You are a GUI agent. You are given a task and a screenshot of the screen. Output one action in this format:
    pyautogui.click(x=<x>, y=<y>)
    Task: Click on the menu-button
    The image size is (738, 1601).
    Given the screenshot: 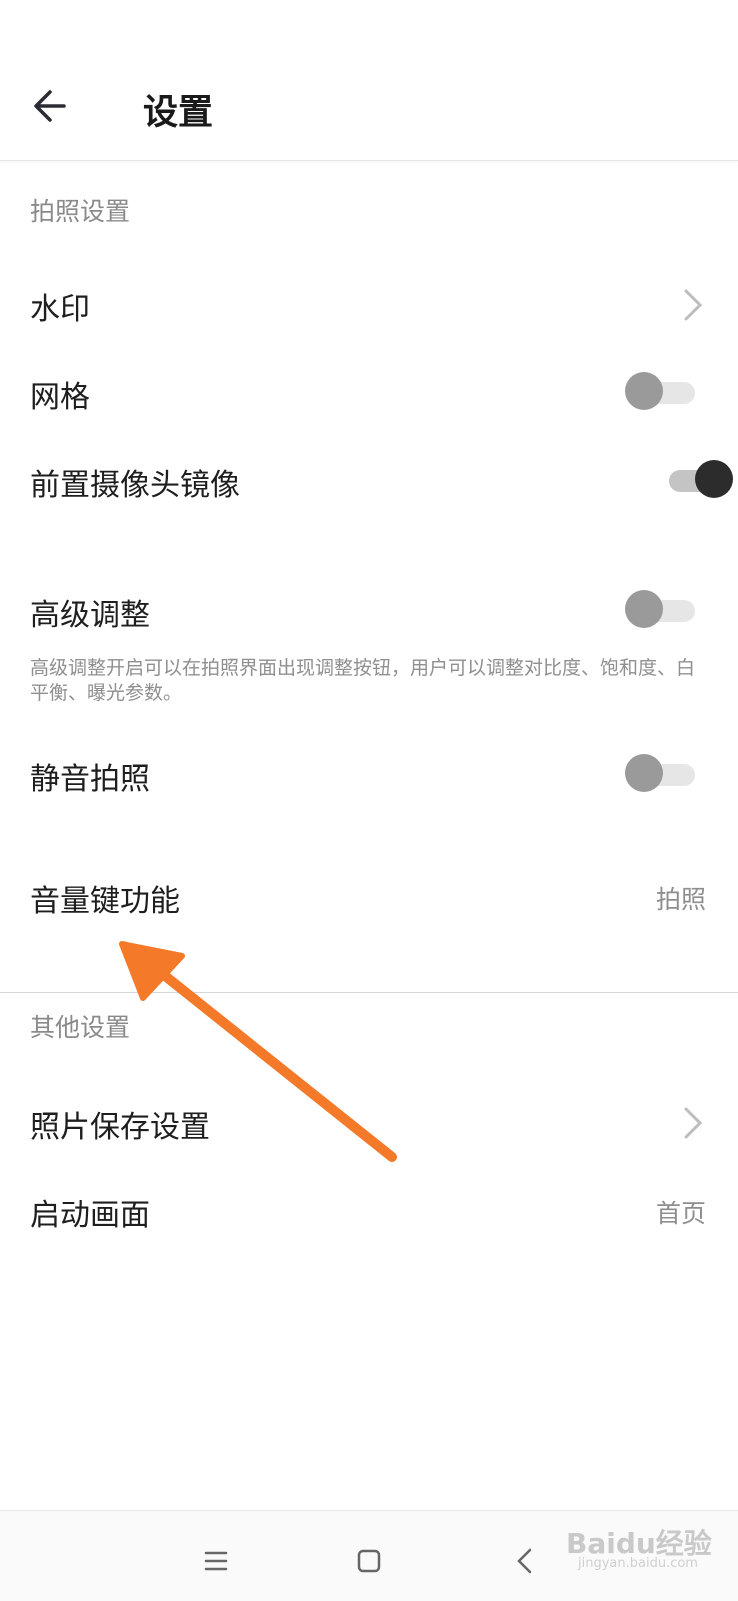 What is the action you would take?
    pyautogui.click(x=216, y=1561)
    